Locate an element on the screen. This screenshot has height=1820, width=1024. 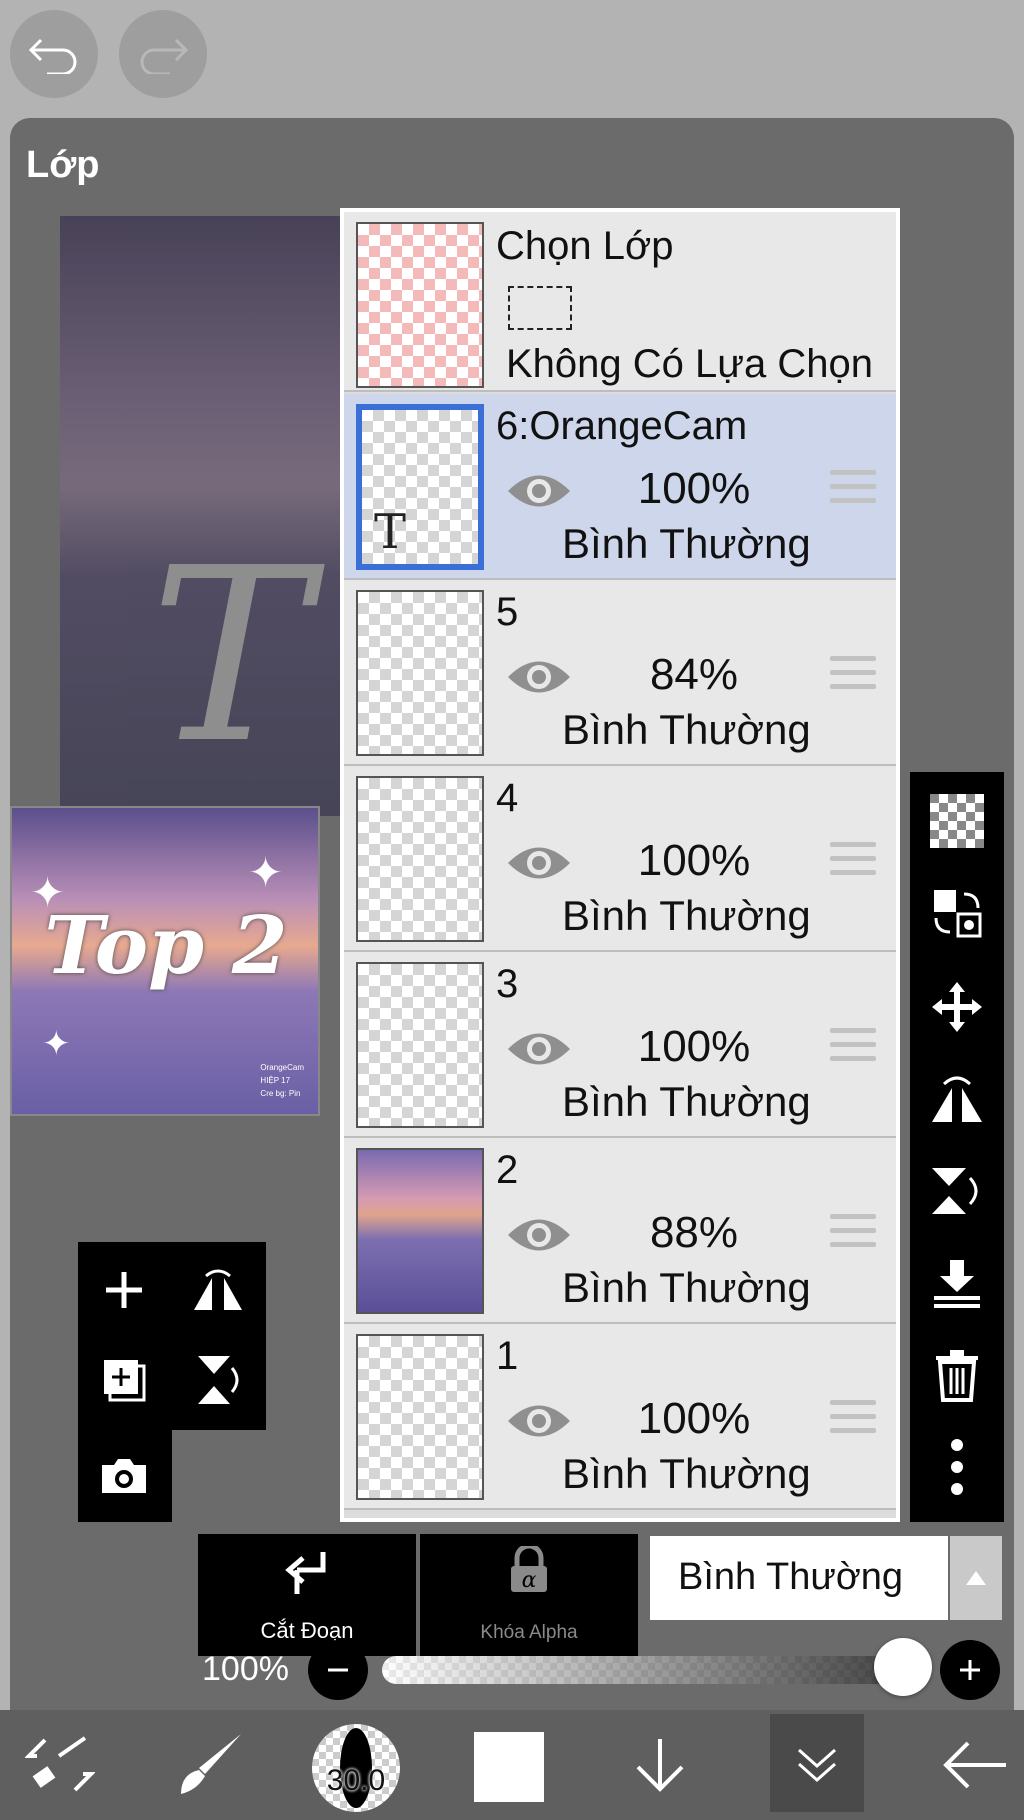
layer-row: 4 100% Bình Thường is located at coordinates (620, 859).